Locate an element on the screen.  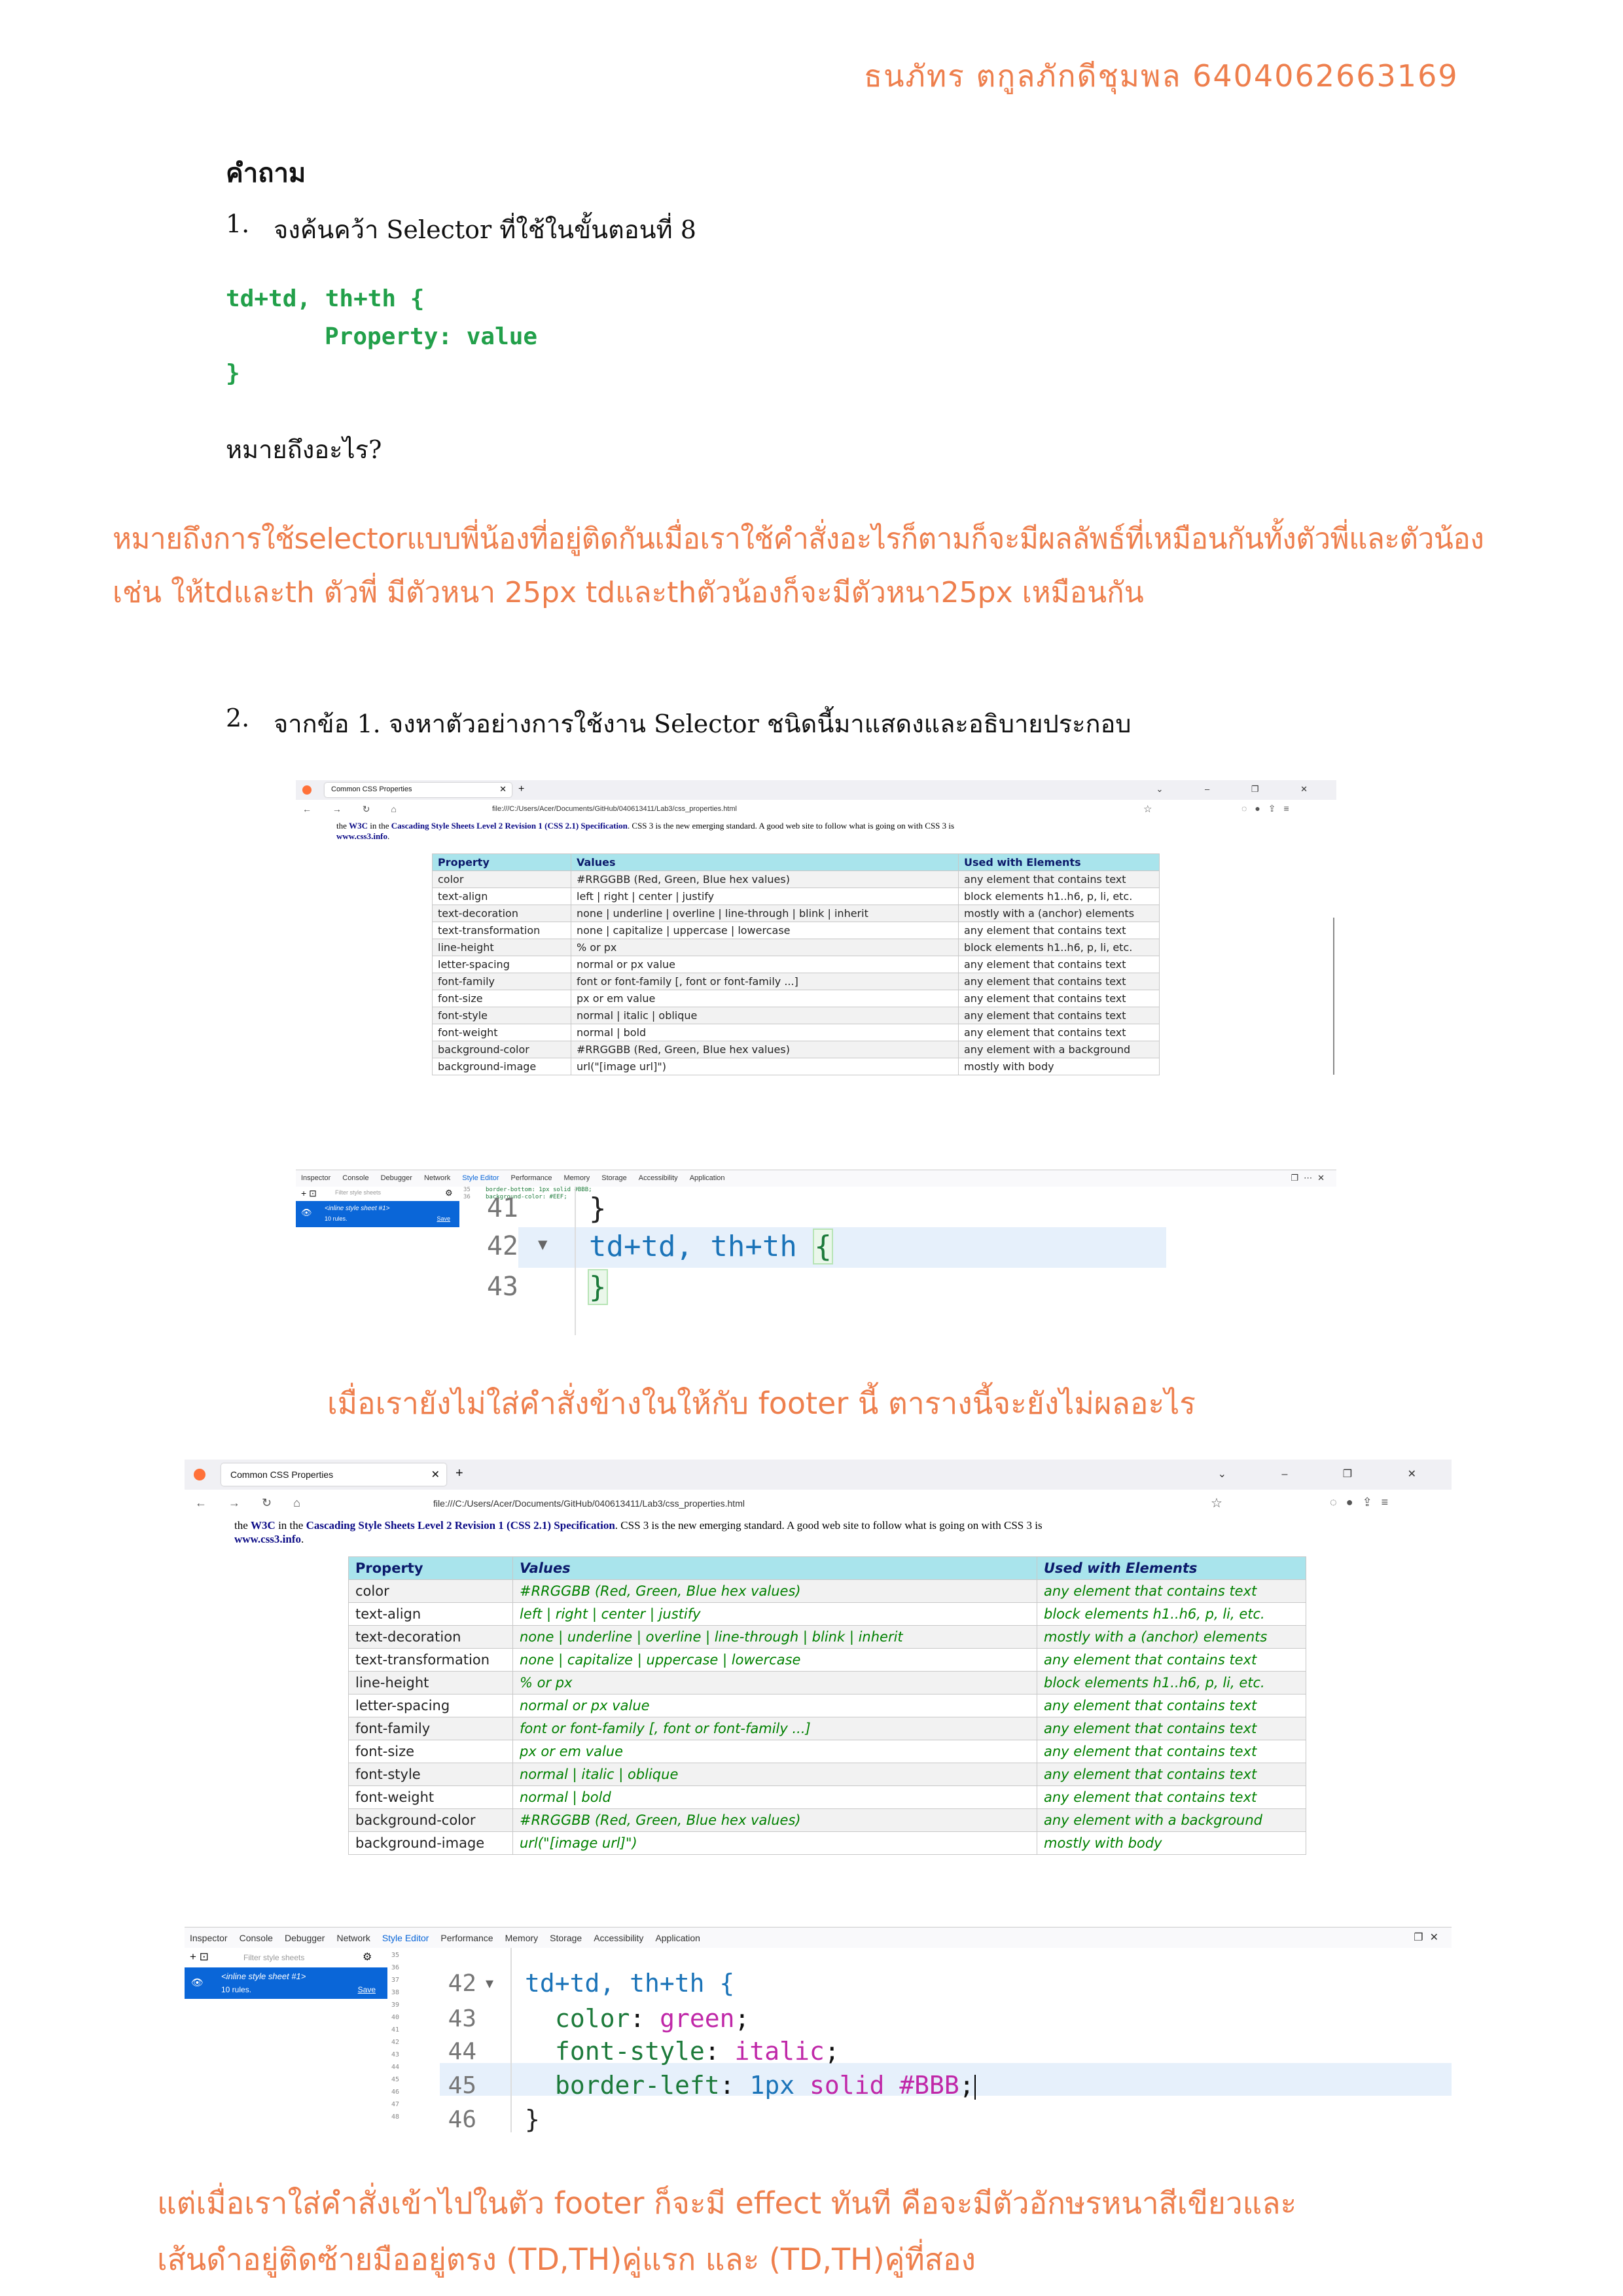
scrollbar is located at coordinates (1333, 996).